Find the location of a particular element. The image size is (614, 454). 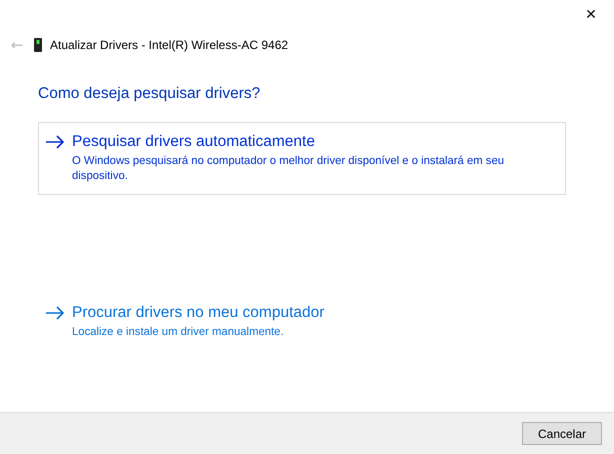

option-title: Procurar drivers no meu computador is located at coordinates (198, 313).